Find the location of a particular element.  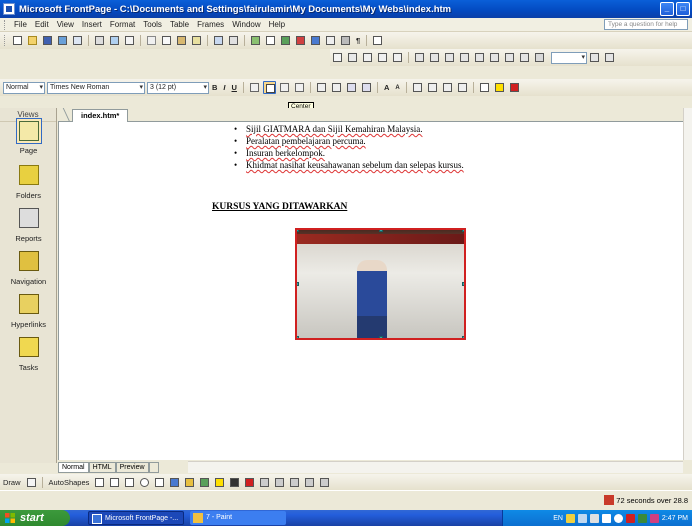

menu-frames: Frames is located at coordinates (210, 24).